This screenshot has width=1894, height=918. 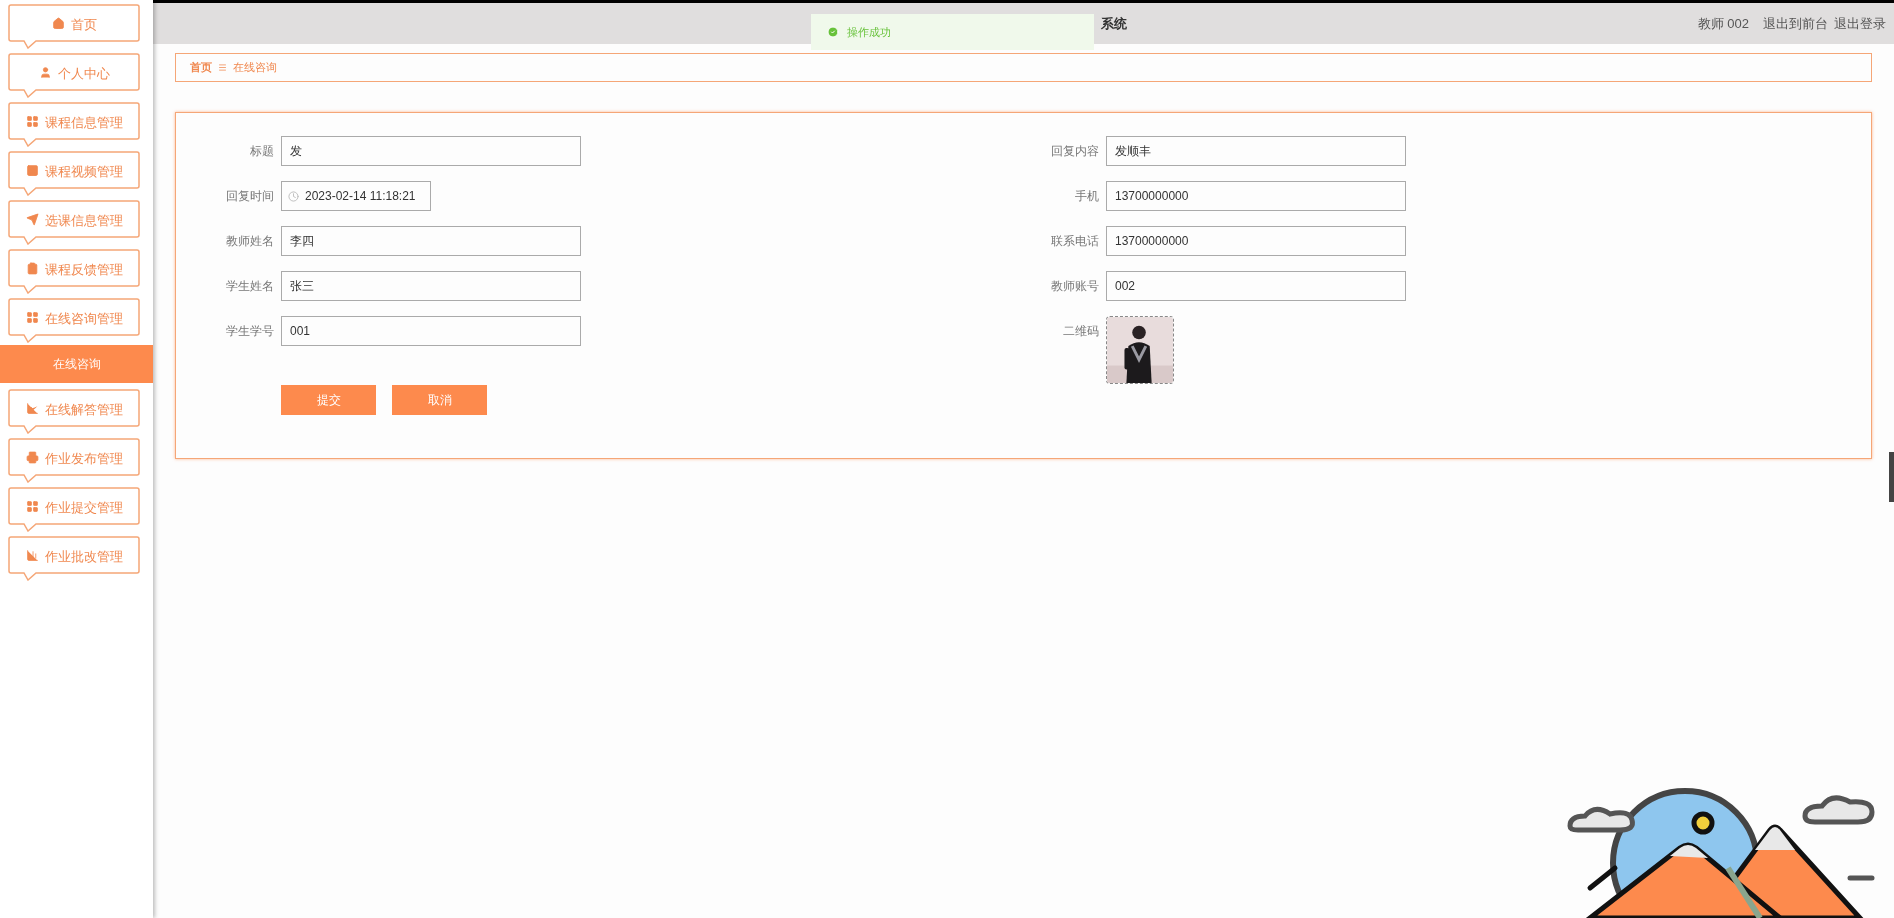 What do you see at coordinates (249, 241) in the screenshot?
I see `field-label: 教师姓名` at bounding box center [249, 241].